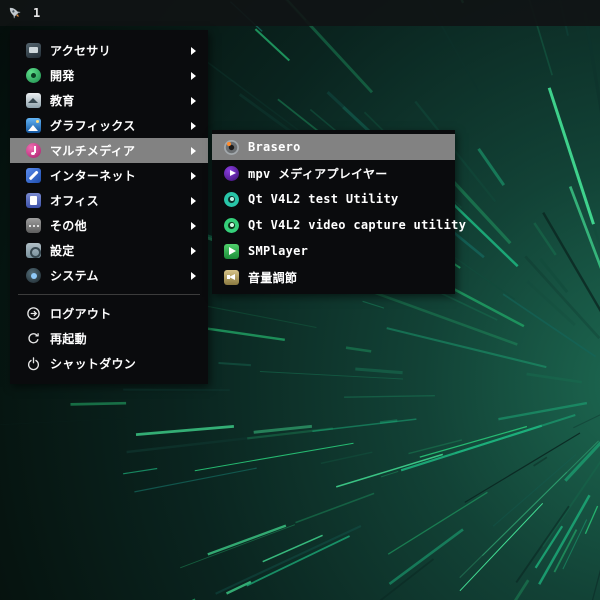 The width and height of the screenshot is (600, 600). Describe the element at coordinates (81, 314) in the screenshot. I see `menu-item-label: ログアウト` at that location.